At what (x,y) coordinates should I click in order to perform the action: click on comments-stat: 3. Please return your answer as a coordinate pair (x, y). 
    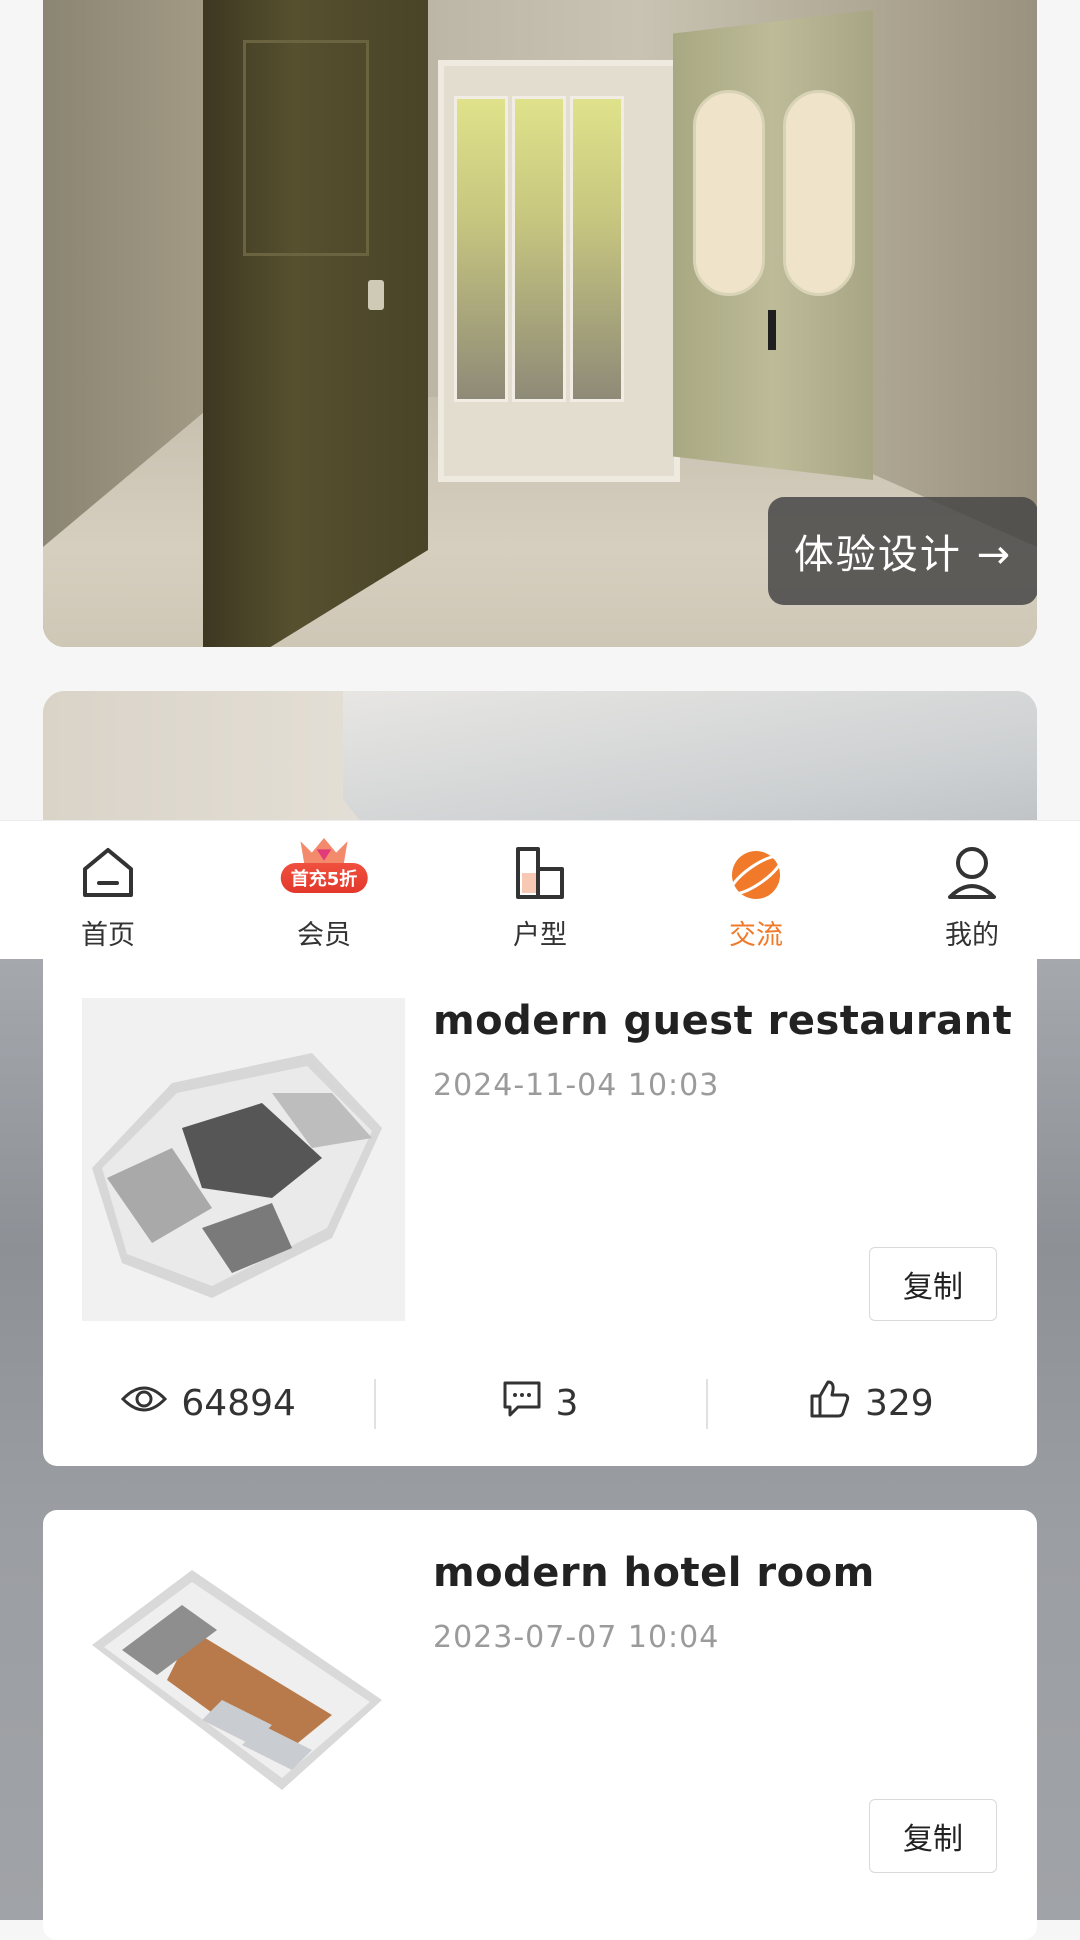
    Looking at the image, I should click on (539, 1403).